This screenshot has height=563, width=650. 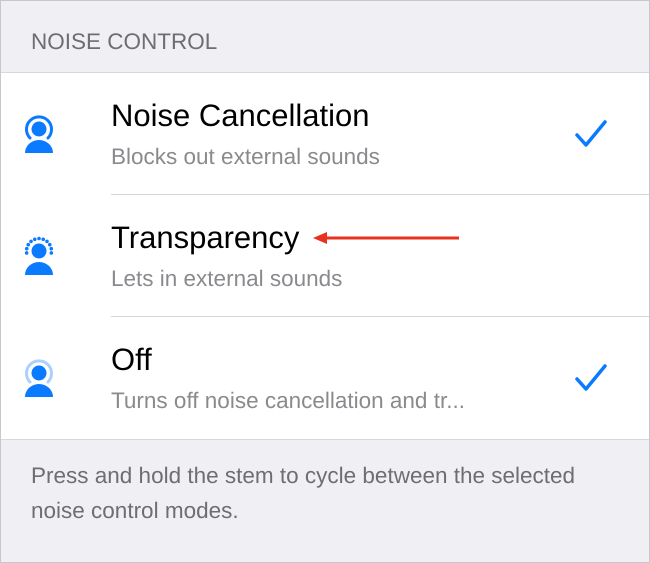 What do you see at coordinates (205, 238) in the screenshot?
I see `mode-title: Transparency` at bounding box center [205, 238].